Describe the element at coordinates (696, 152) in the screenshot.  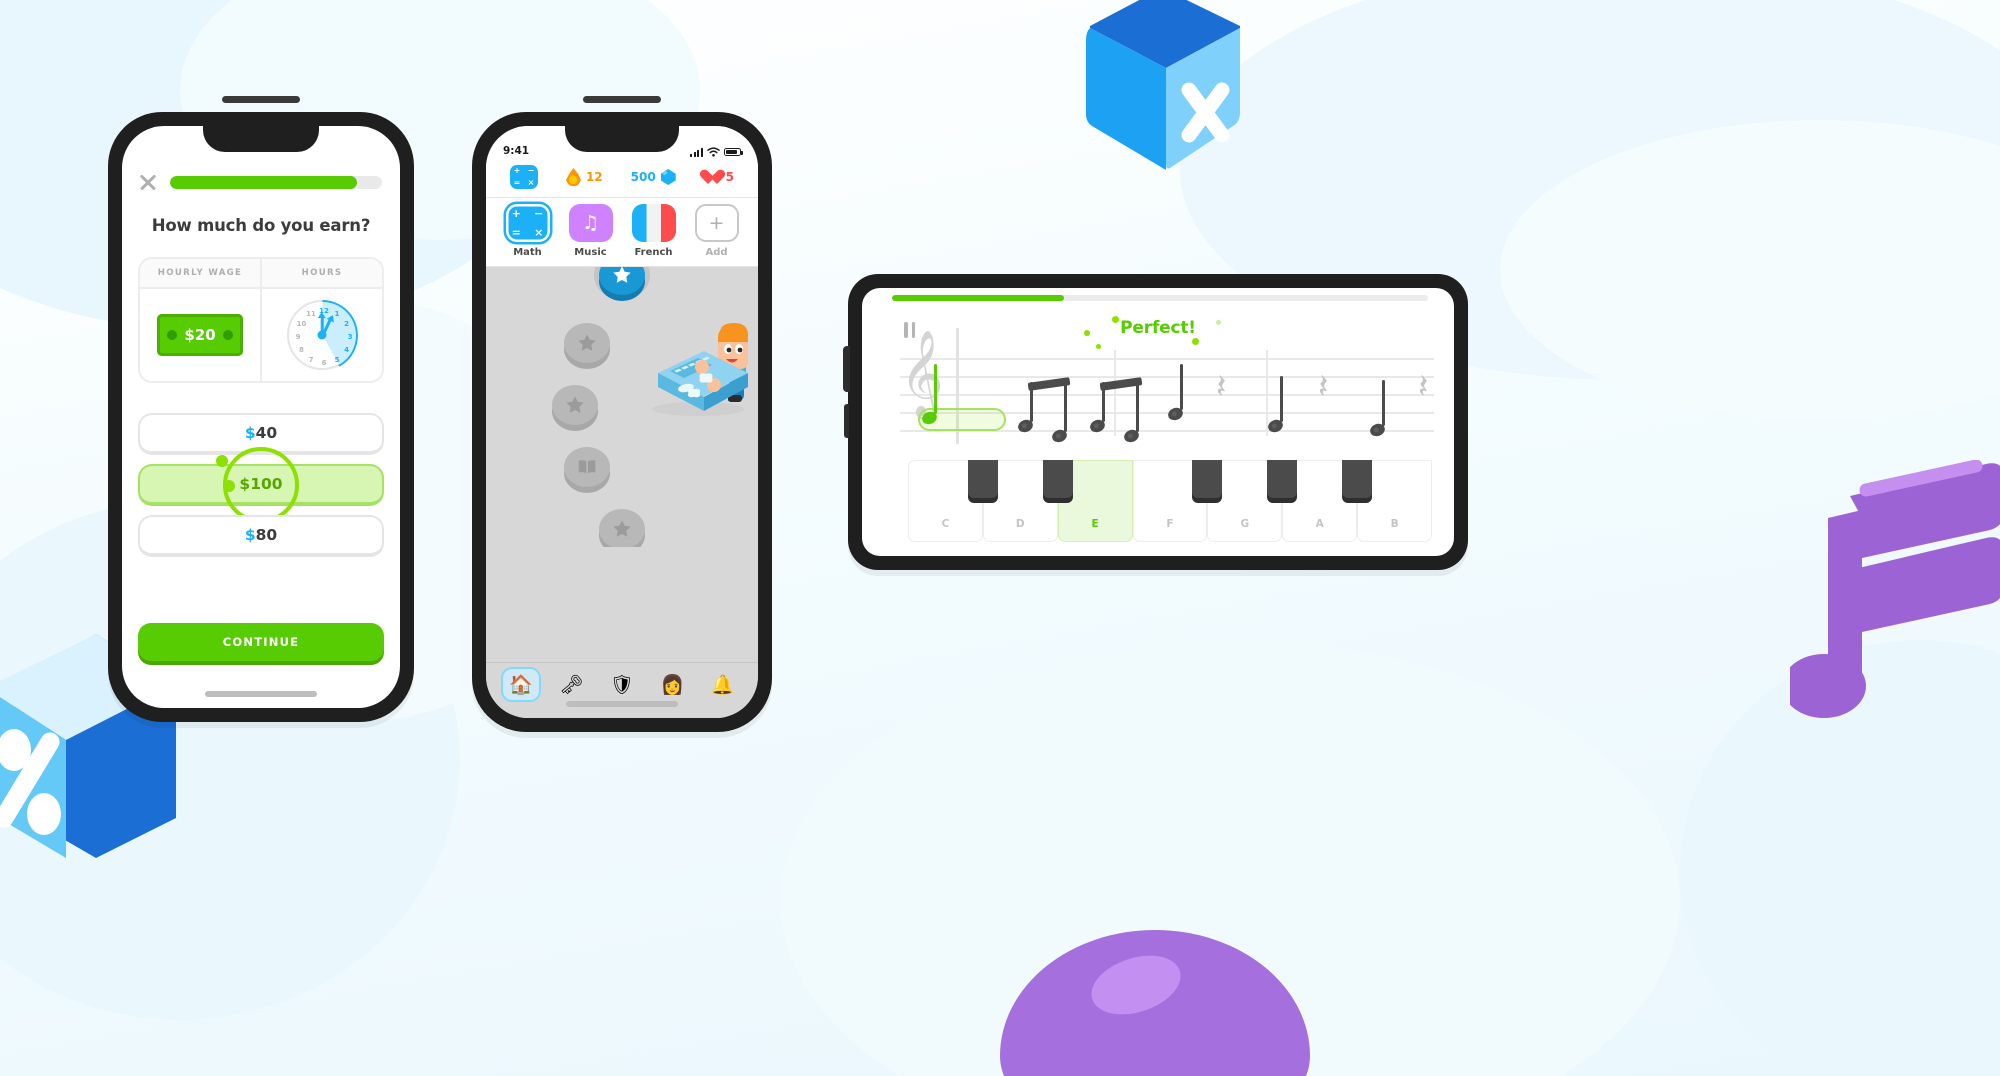
I see `signal-icon` at that location.